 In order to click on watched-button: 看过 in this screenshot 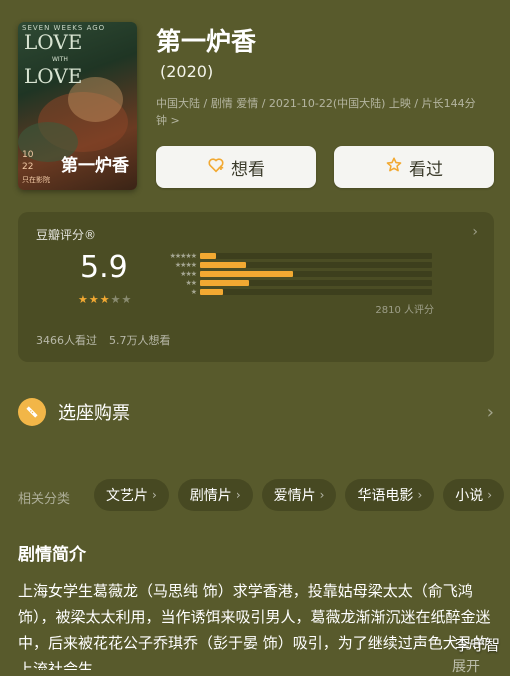, I will do `click(414, 167)`.